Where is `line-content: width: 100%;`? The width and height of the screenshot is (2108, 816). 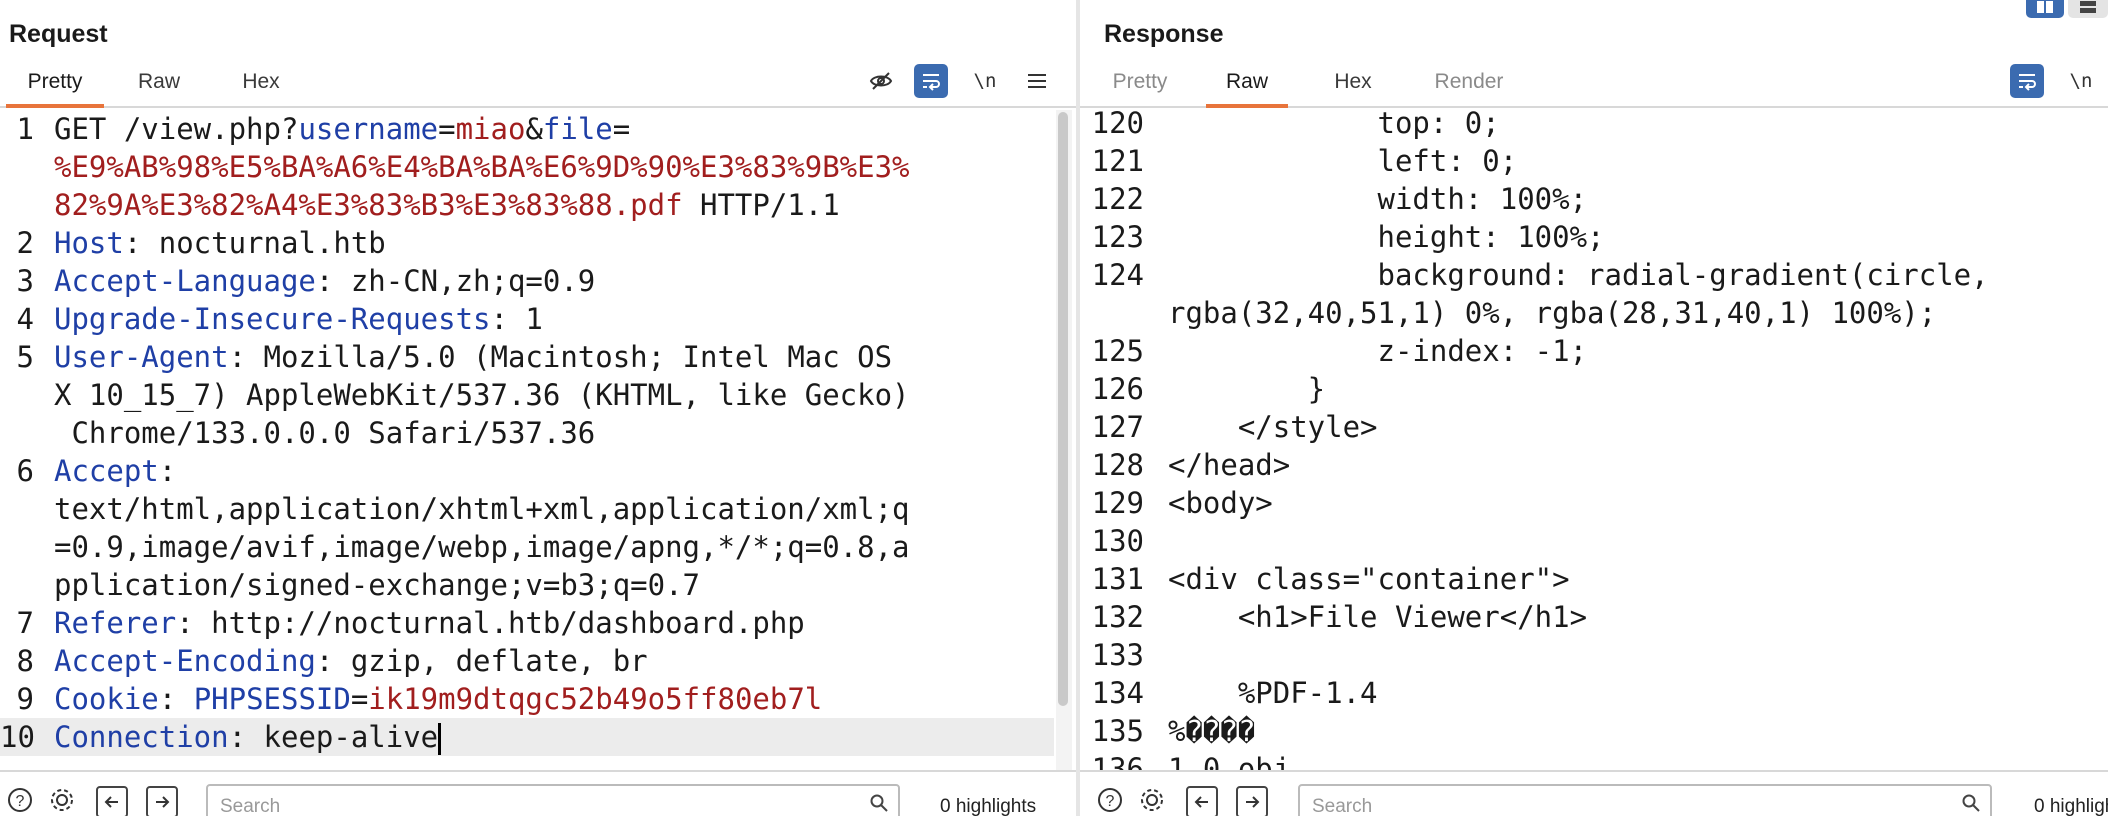
line-content: width: 100%; is located at coordinates (1378, 199).